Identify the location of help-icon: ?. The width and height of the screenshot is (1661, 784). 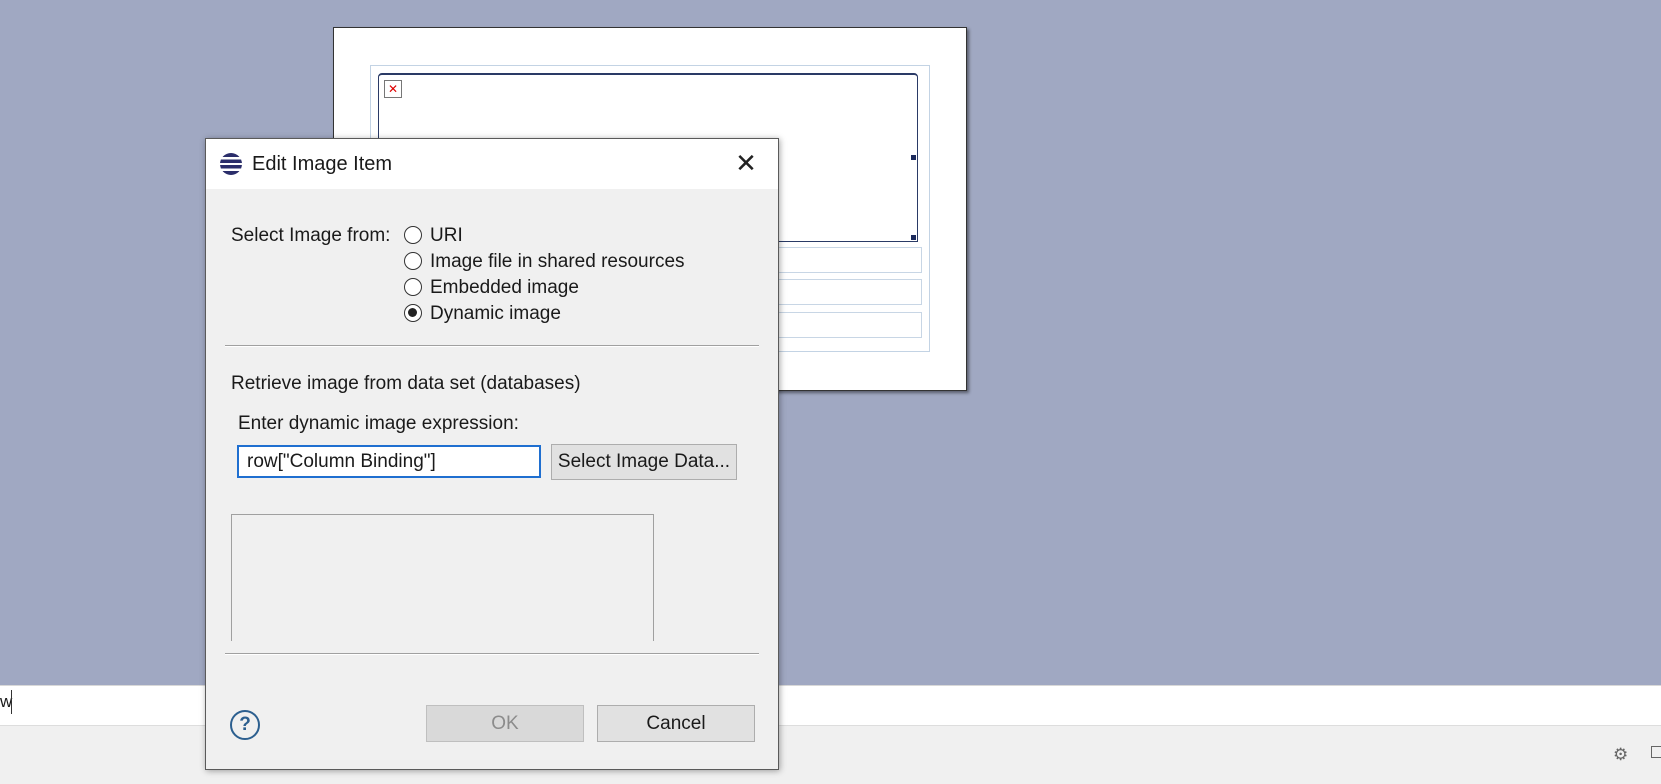
(245, 725).